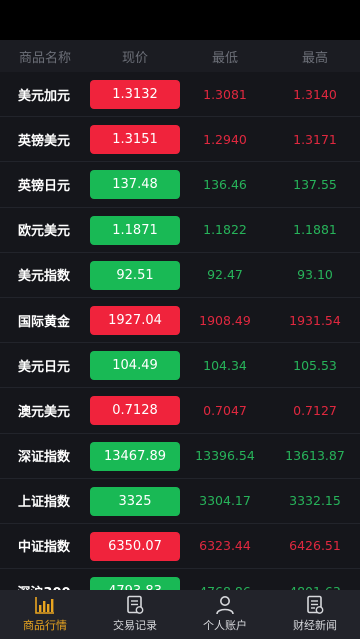  I want to click on low-price: 0.7047, so click(225, 410).